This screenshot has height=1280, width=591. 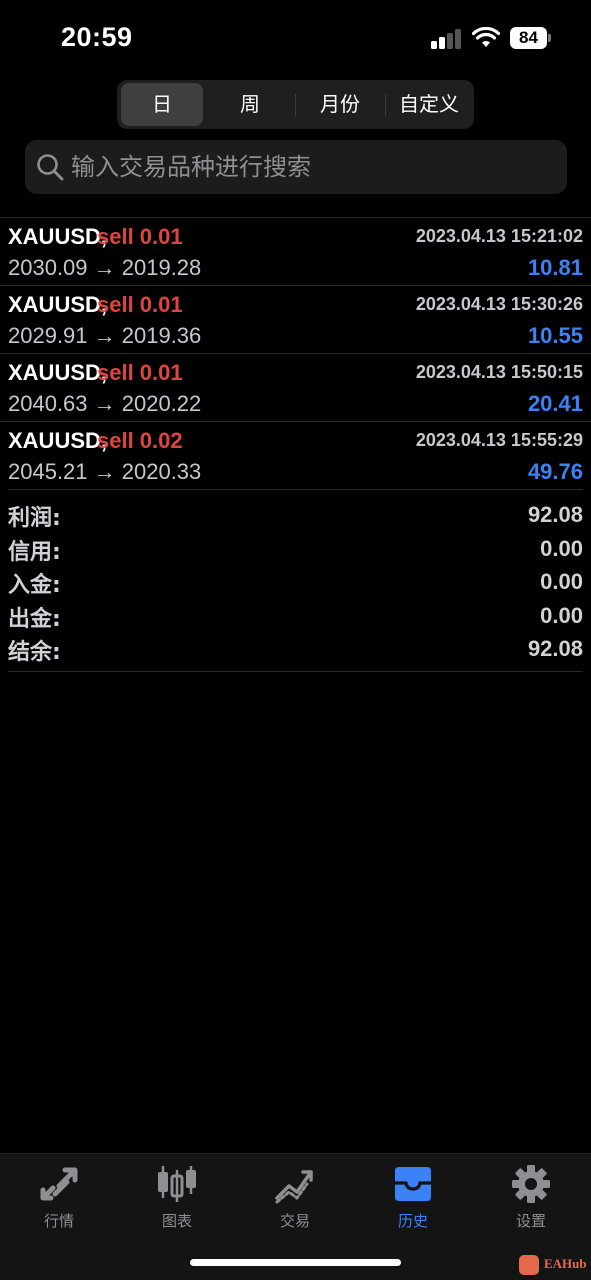 What do you see at coordinates (294, 1221) in the screenshot?
I see `tab-label: 交易` at bounding box center [294, 1221].